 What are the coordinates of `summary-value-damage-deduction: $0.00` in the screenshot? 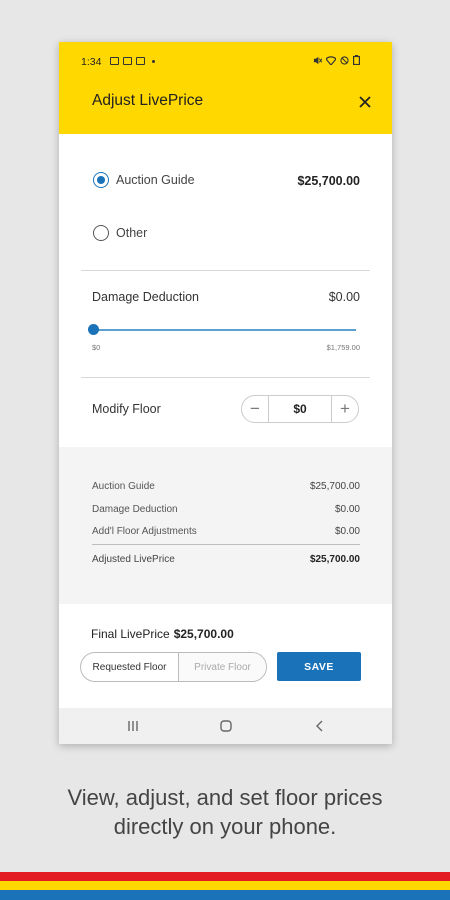 It's located at (347, 509).